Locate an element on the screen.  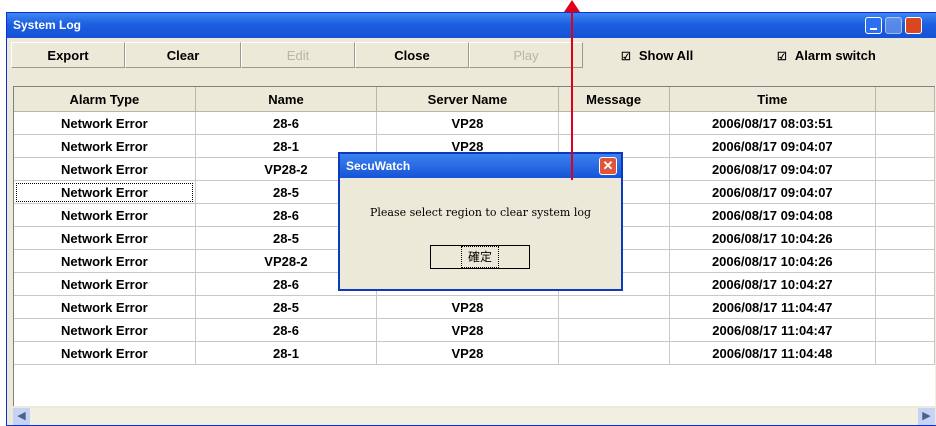
column-header-server-name: Server Name is located at coordinates (467, 99).